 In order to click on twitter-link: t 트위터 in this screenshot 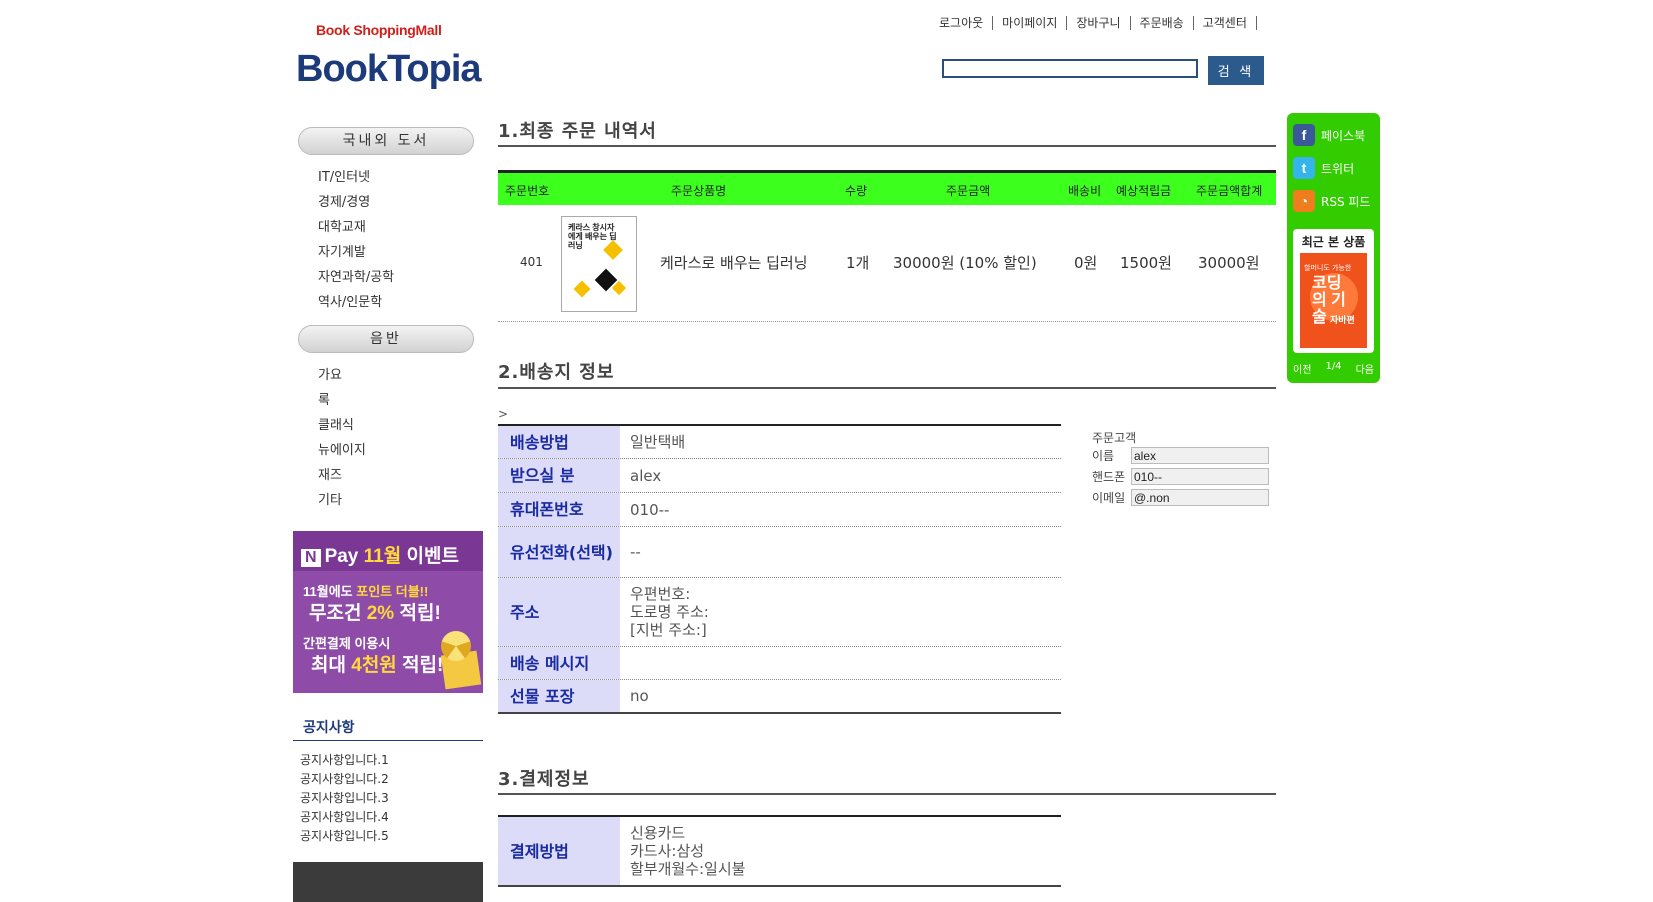, I will do `click(1323, 168)`.